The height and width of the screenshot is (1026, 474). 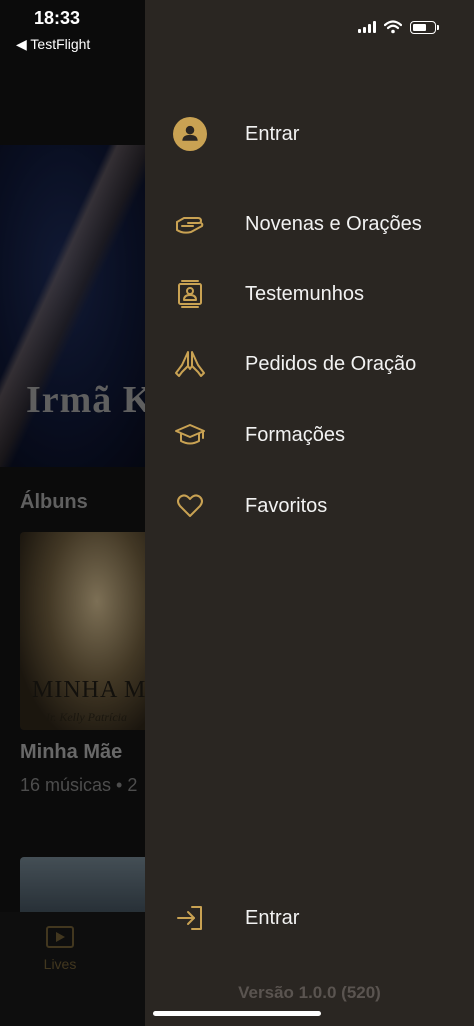 I want to click on drawer-item-formacoes: Formações, so click(x=309, y=435).